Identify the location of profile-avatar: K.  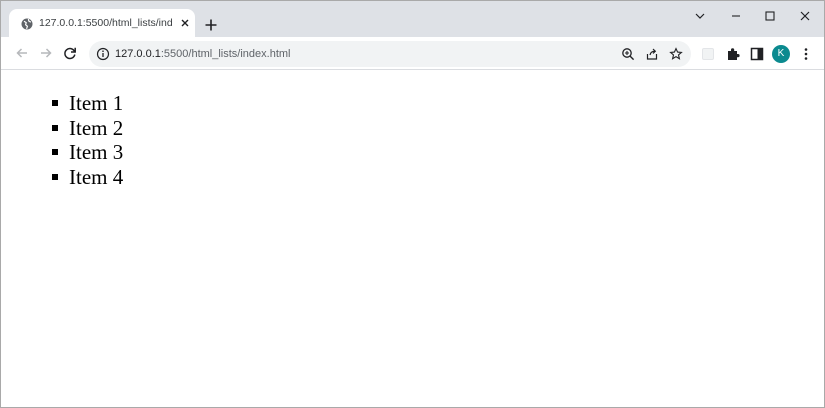
(781, 54).